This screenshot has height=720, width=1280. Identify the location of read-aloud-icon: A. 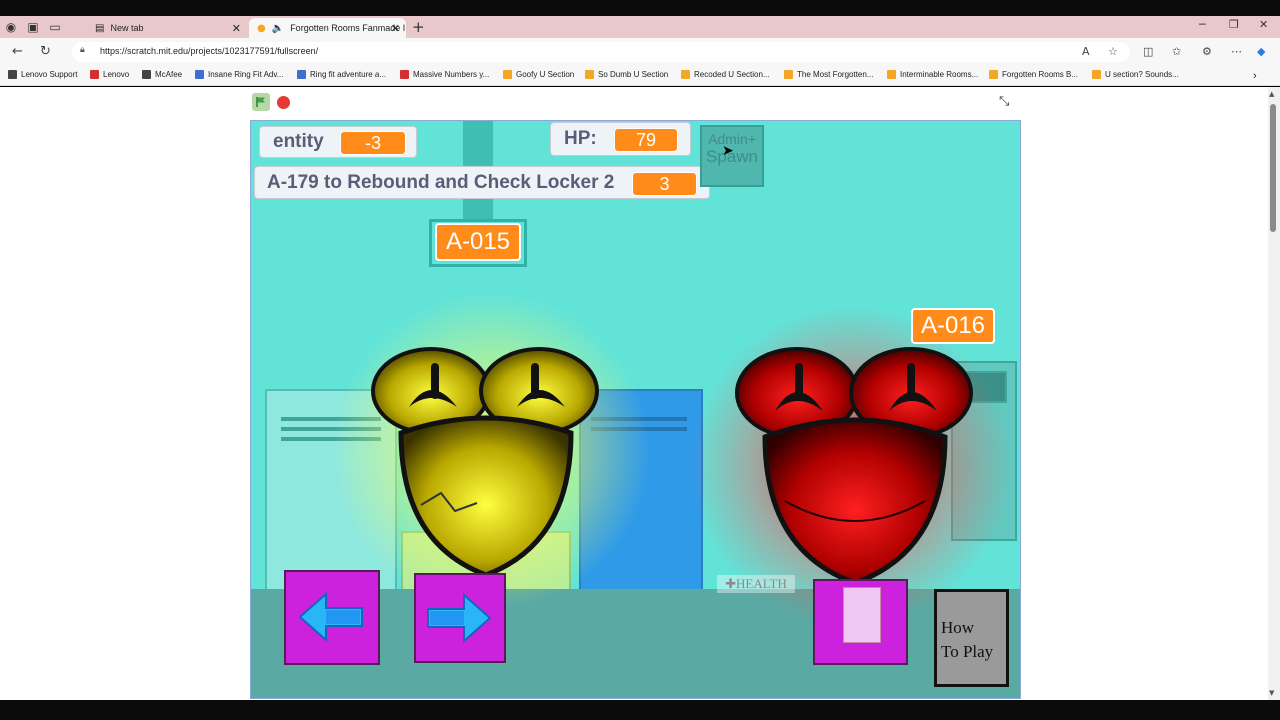
(1086, 51).